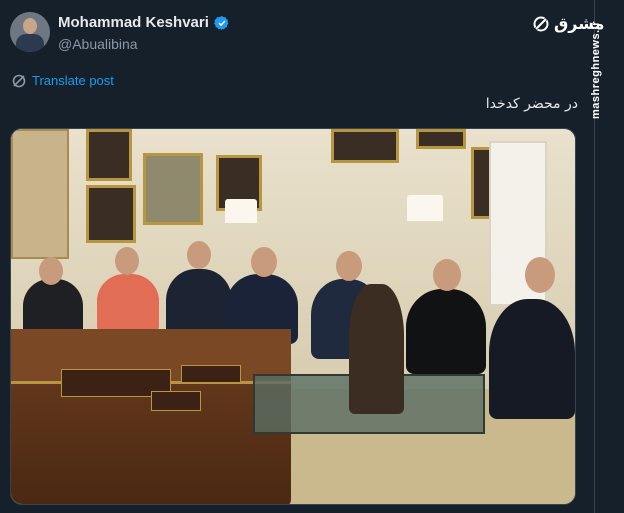  I want to click on avatar-head-shape, so click(30, 26).